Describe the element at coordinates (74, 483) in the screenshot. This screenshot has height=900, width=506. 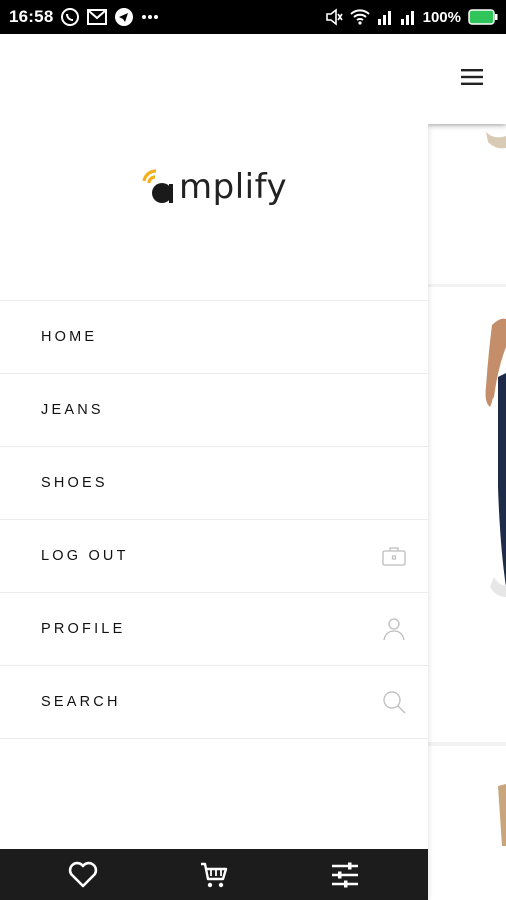
I see `menu-item-label: SHOES` at that location.